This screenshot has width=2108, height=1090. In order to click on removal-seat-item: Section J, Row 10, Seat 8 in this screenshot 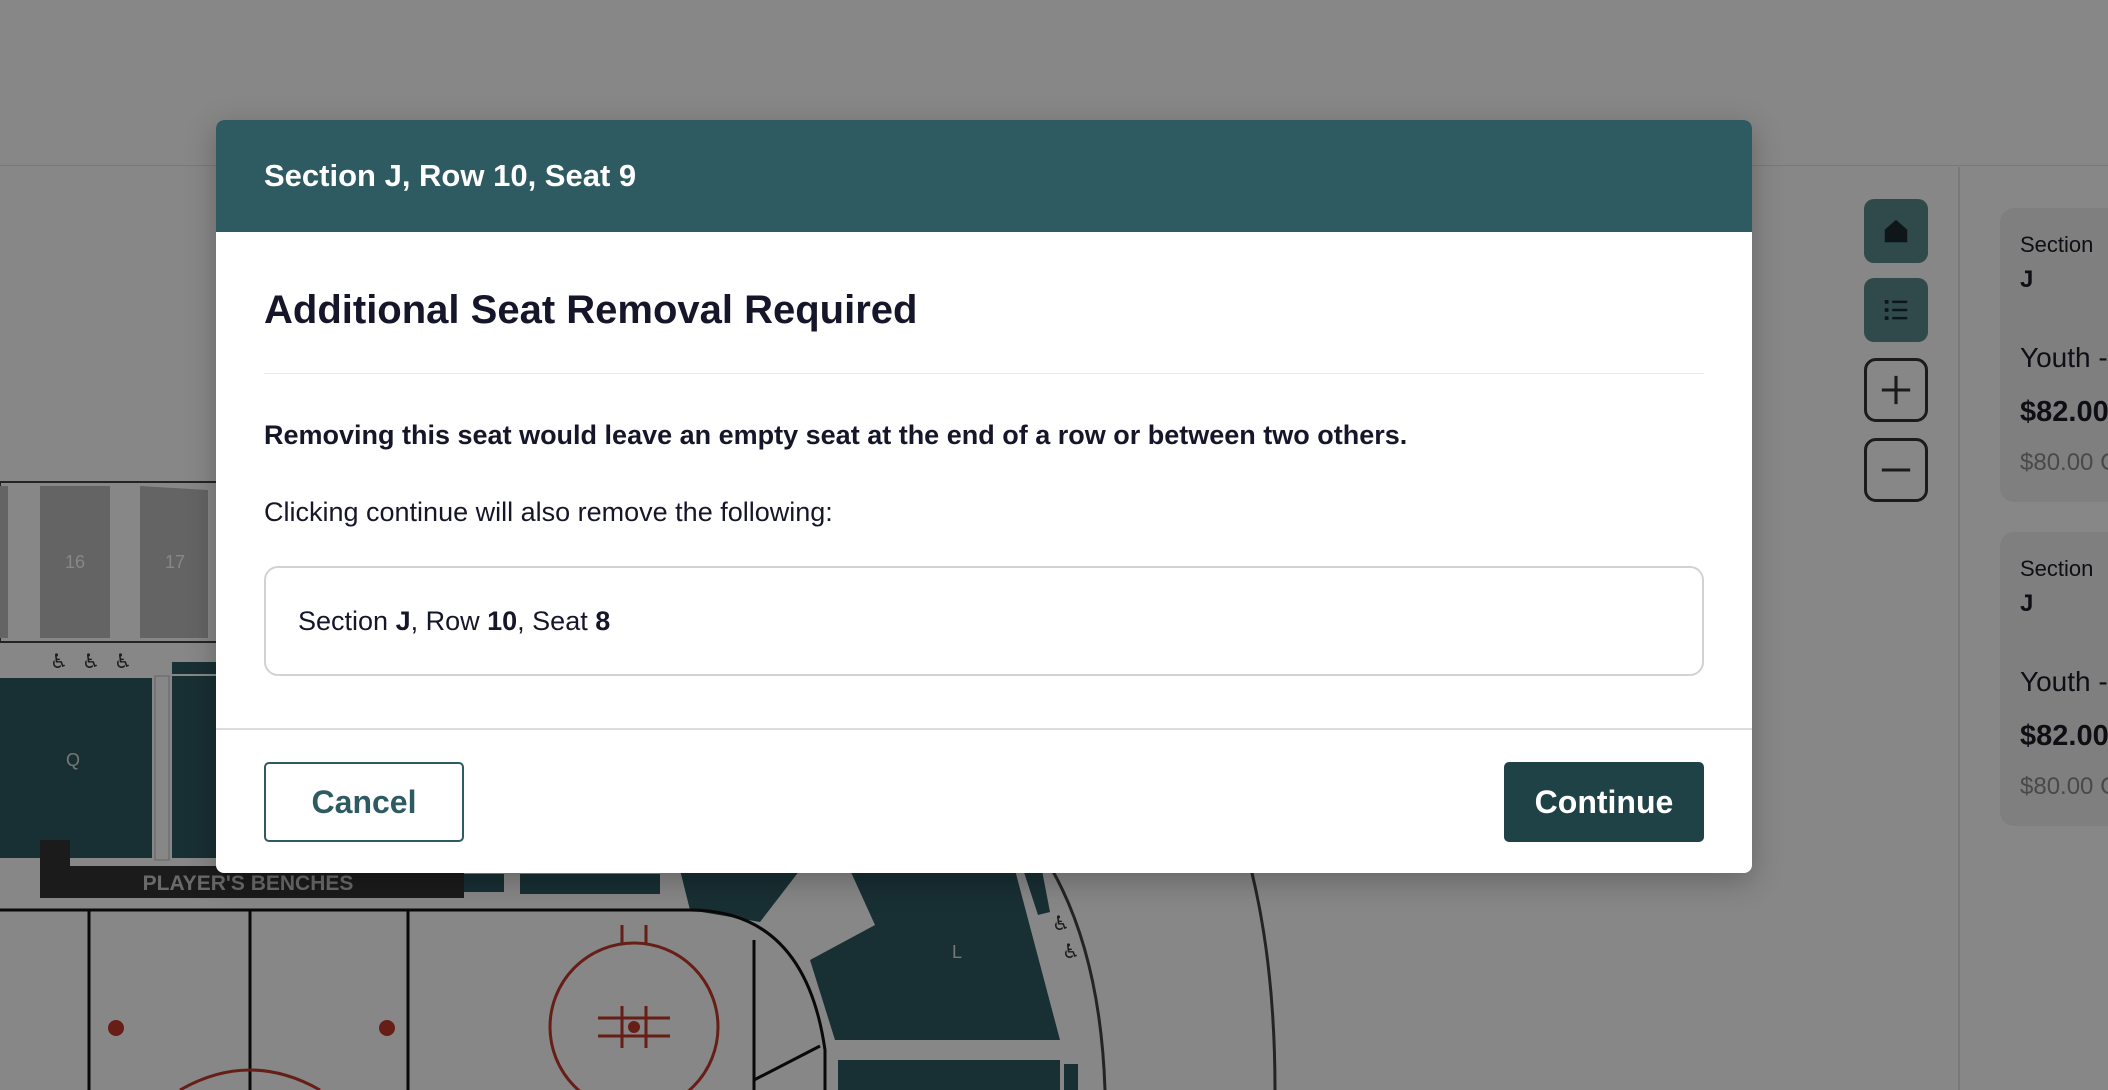, I will do `click(984, 621)`.